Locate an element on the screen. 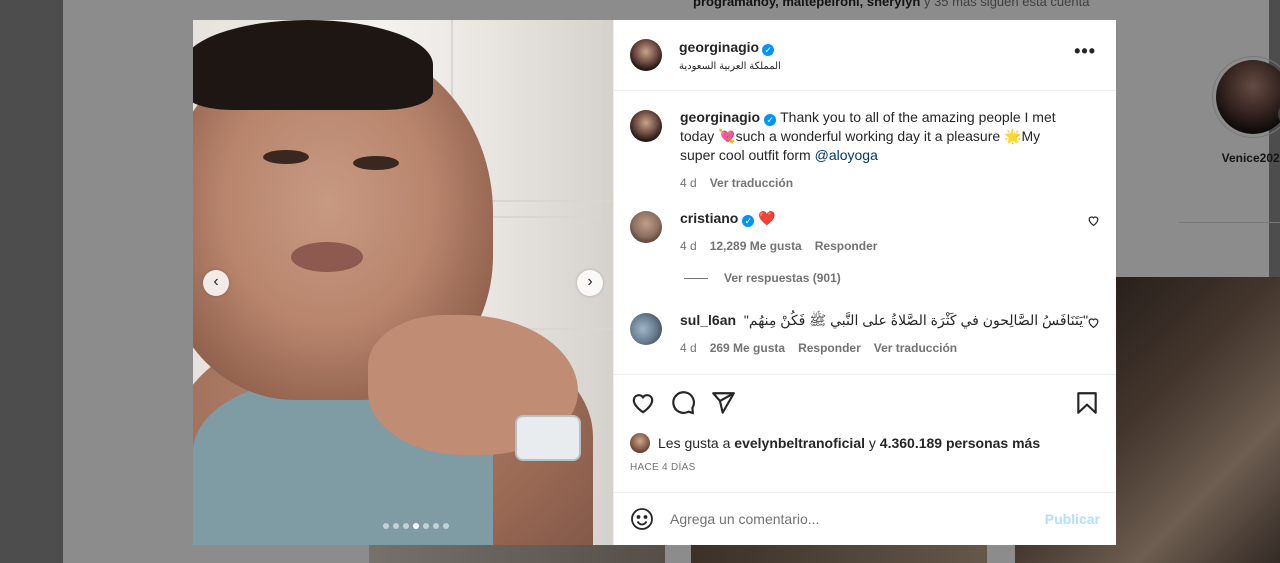 Image resolution: width=1280 pixels, height=563 pixels. add-comment-bar: Publicar is located at coordinates (865, 519).